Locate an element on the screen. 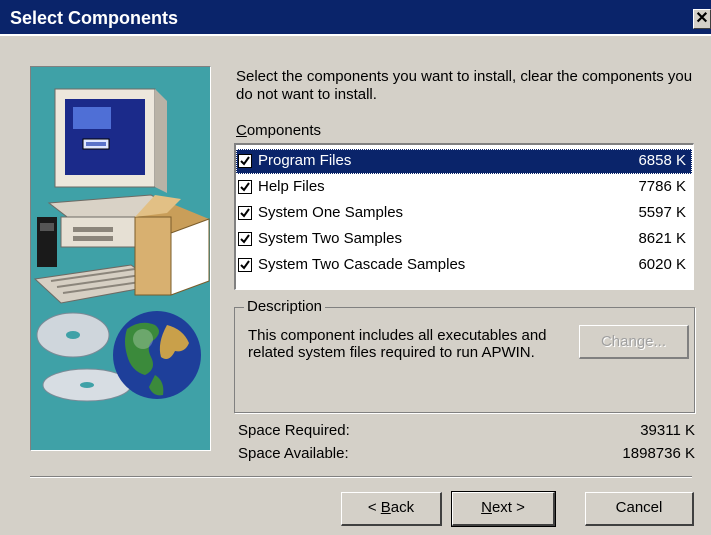  component-row-system-one-samples: System One Samples 5597 K is located at coordinates (464, 213).